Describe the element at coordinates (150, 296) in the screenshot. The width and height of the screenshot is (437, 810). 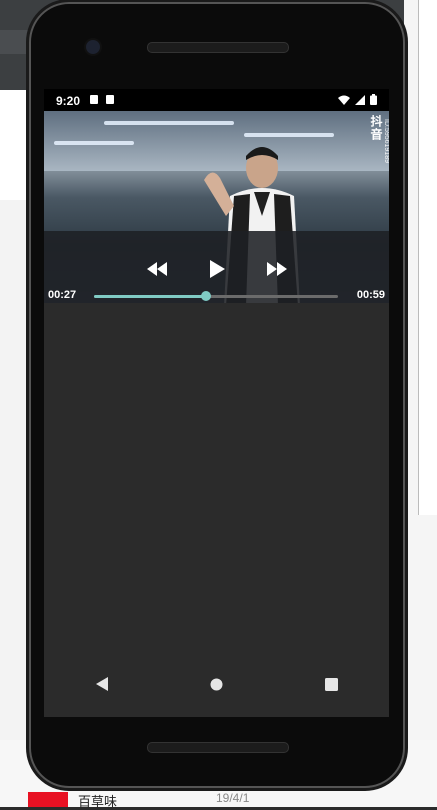
I see `seek-bar-progress` at that location.